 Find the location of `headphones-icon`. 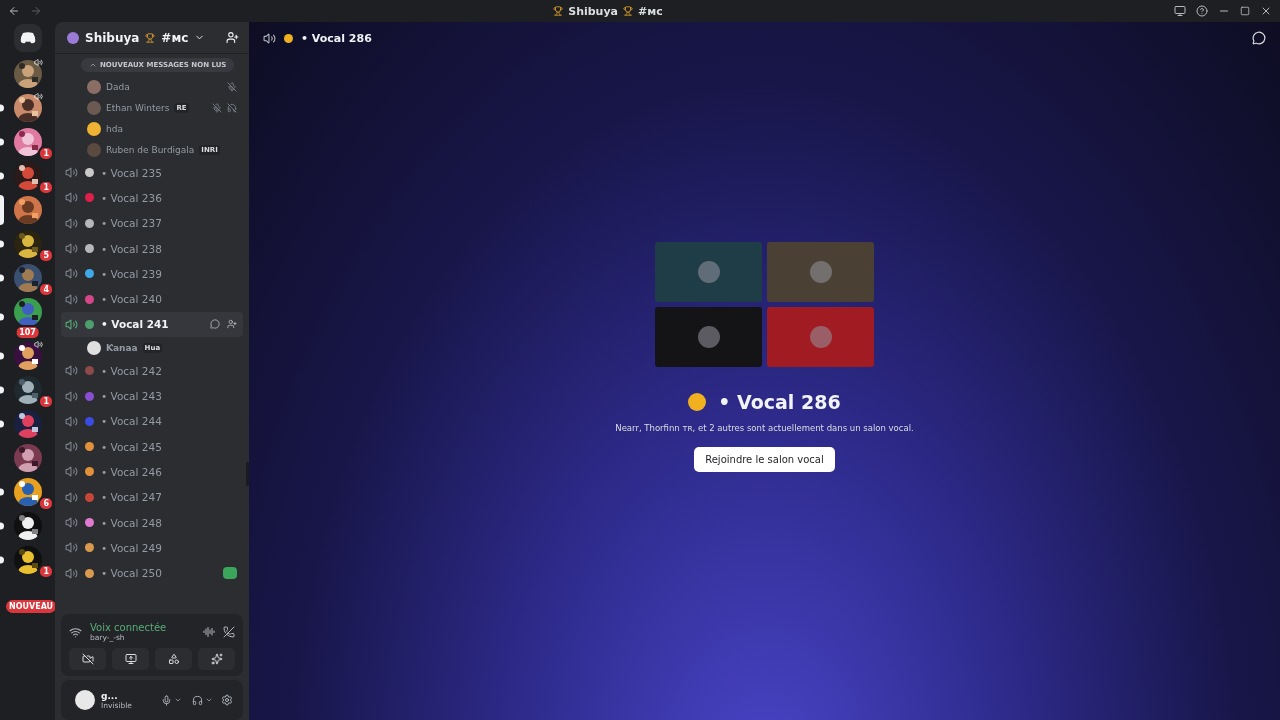

headphones-icon is located at coordinates (197, 700).